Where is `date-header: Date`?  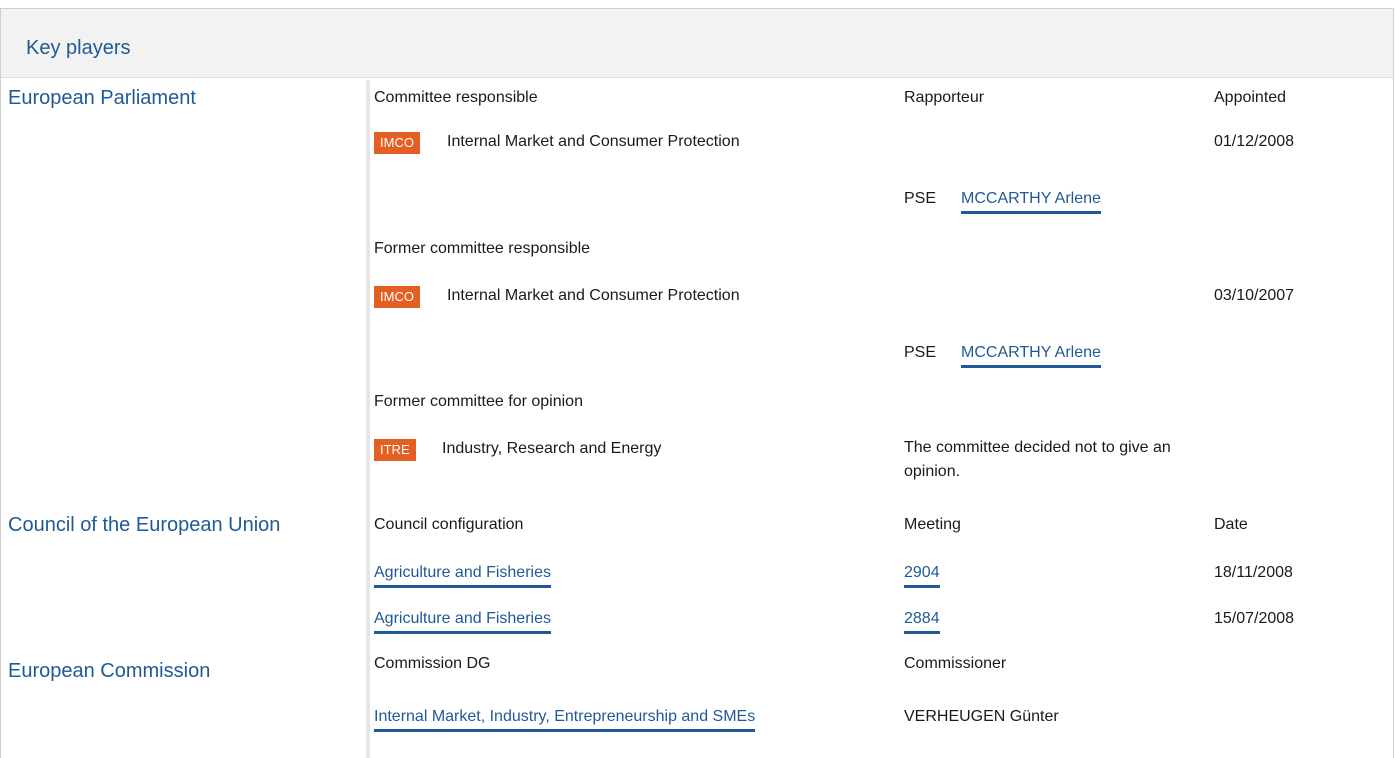 date-header: Date is located at coordinates (1231, 524).